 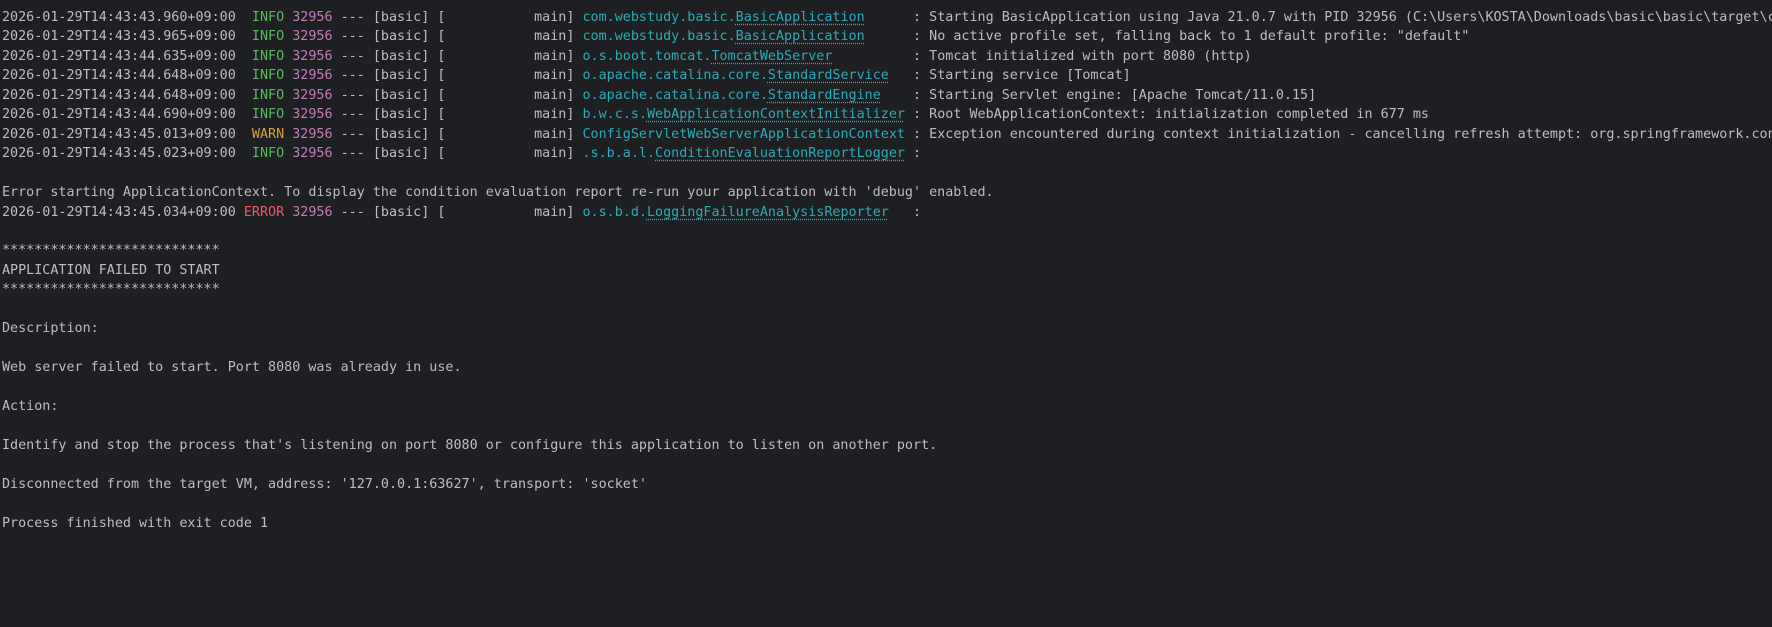 What do you see at coordinates (771, 56) in the screenshot?
I see `log-logger-class-link: TomcatWebServer` at bounding box center [771, 56].